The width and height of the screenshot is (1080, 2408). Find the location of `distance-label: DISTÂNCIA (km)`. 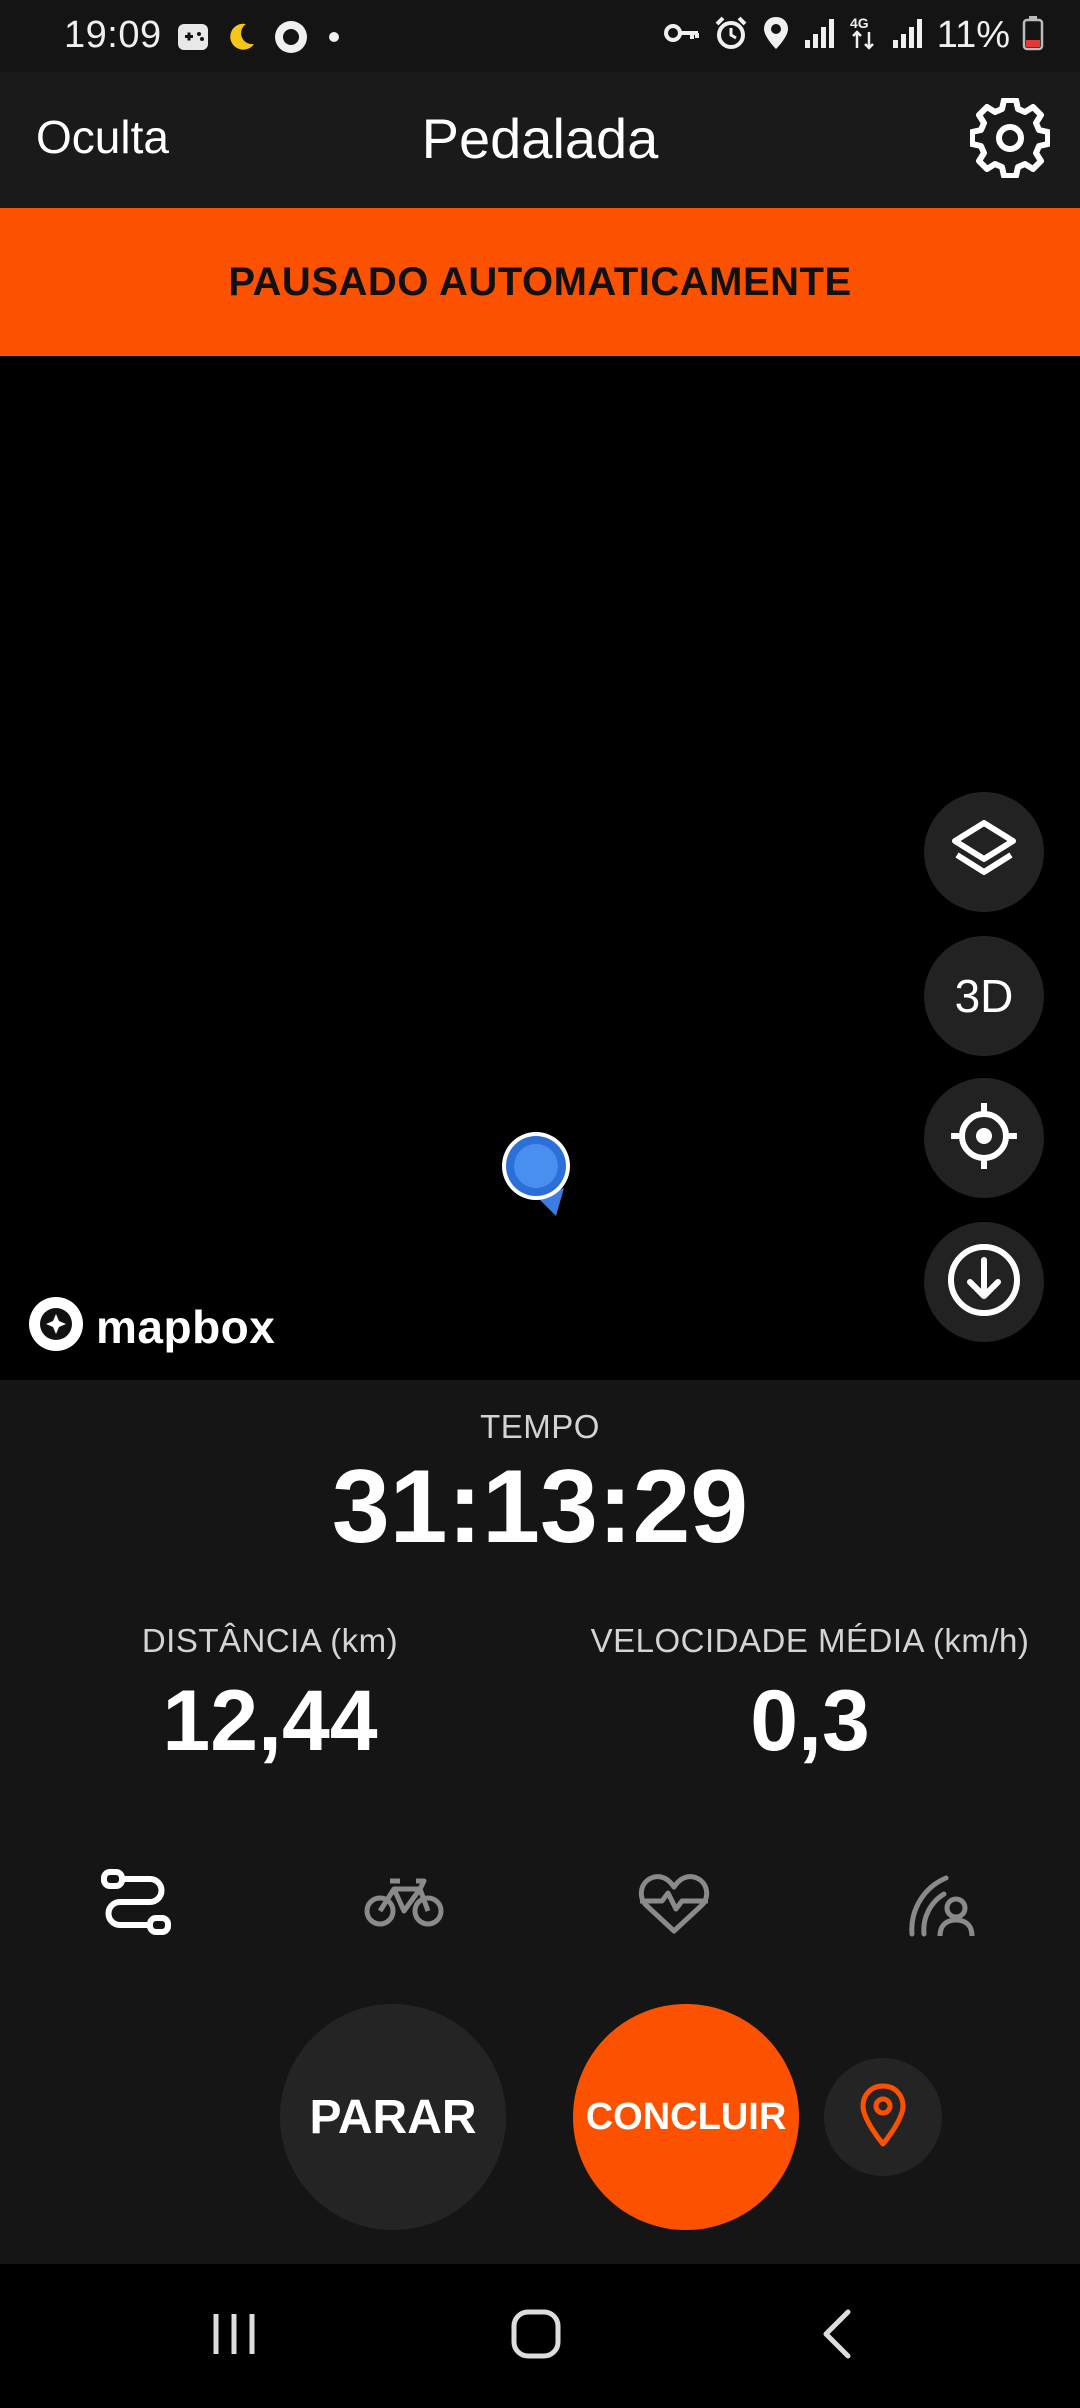

distance-label: DISTÂNCIA (km) is located at coordinates (270, 1640).